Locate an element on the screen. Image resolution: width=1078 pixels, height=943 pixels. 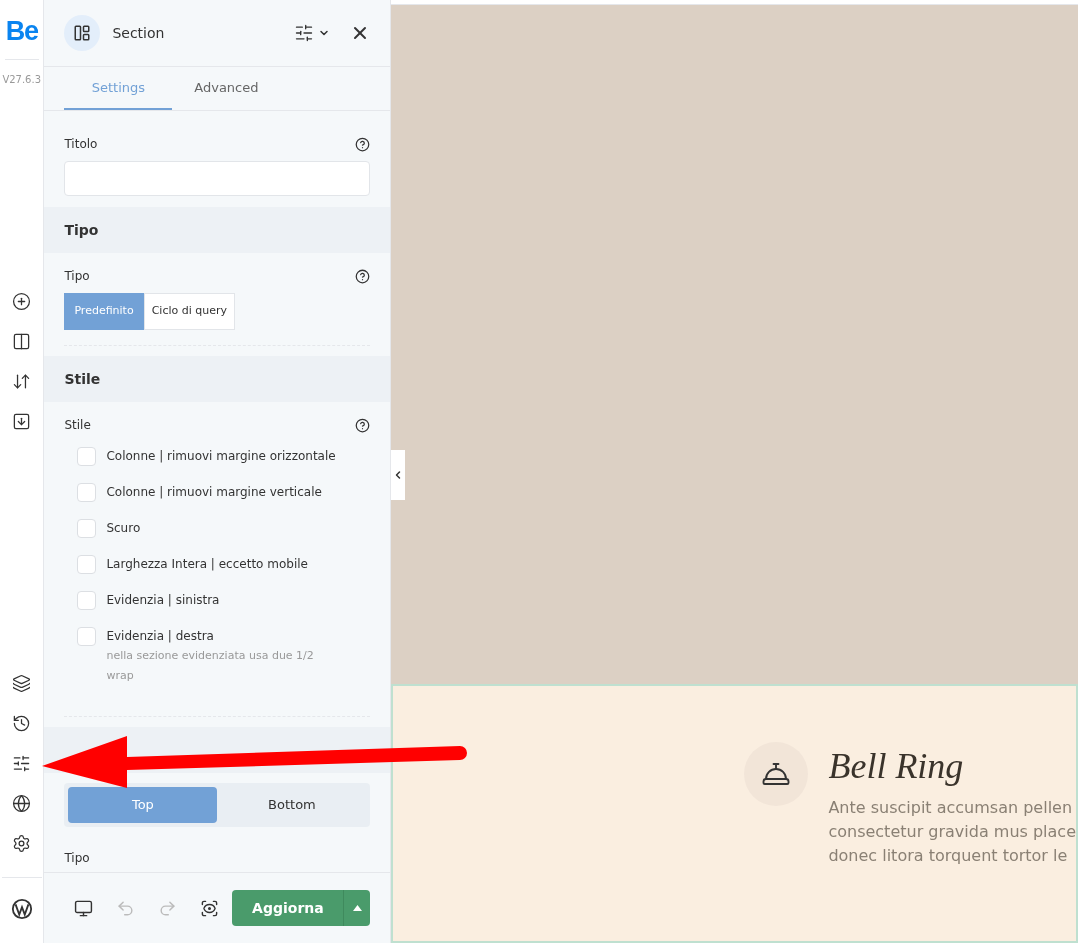
segment-option: Ciclo di query is located at coordinates (189, 311).